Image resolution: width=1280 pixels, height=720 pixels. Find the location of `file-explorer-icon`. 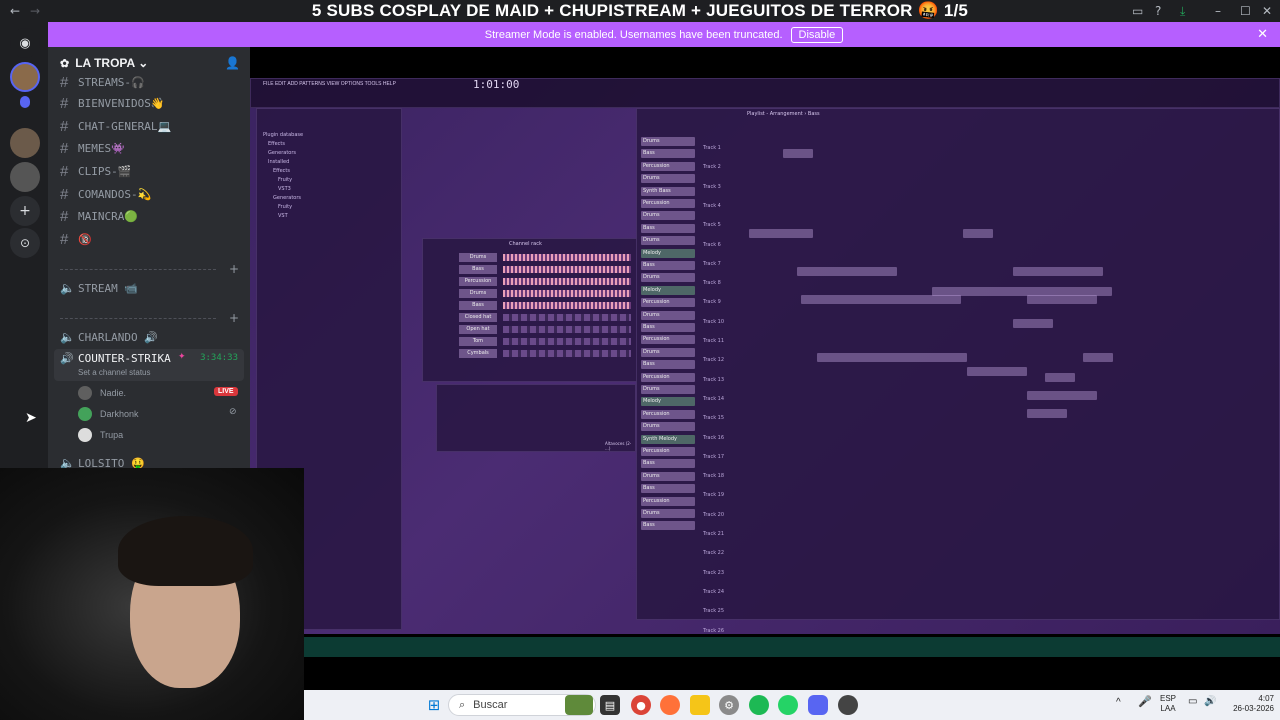

file-explorer-icon is located at coordinates (700, 705).